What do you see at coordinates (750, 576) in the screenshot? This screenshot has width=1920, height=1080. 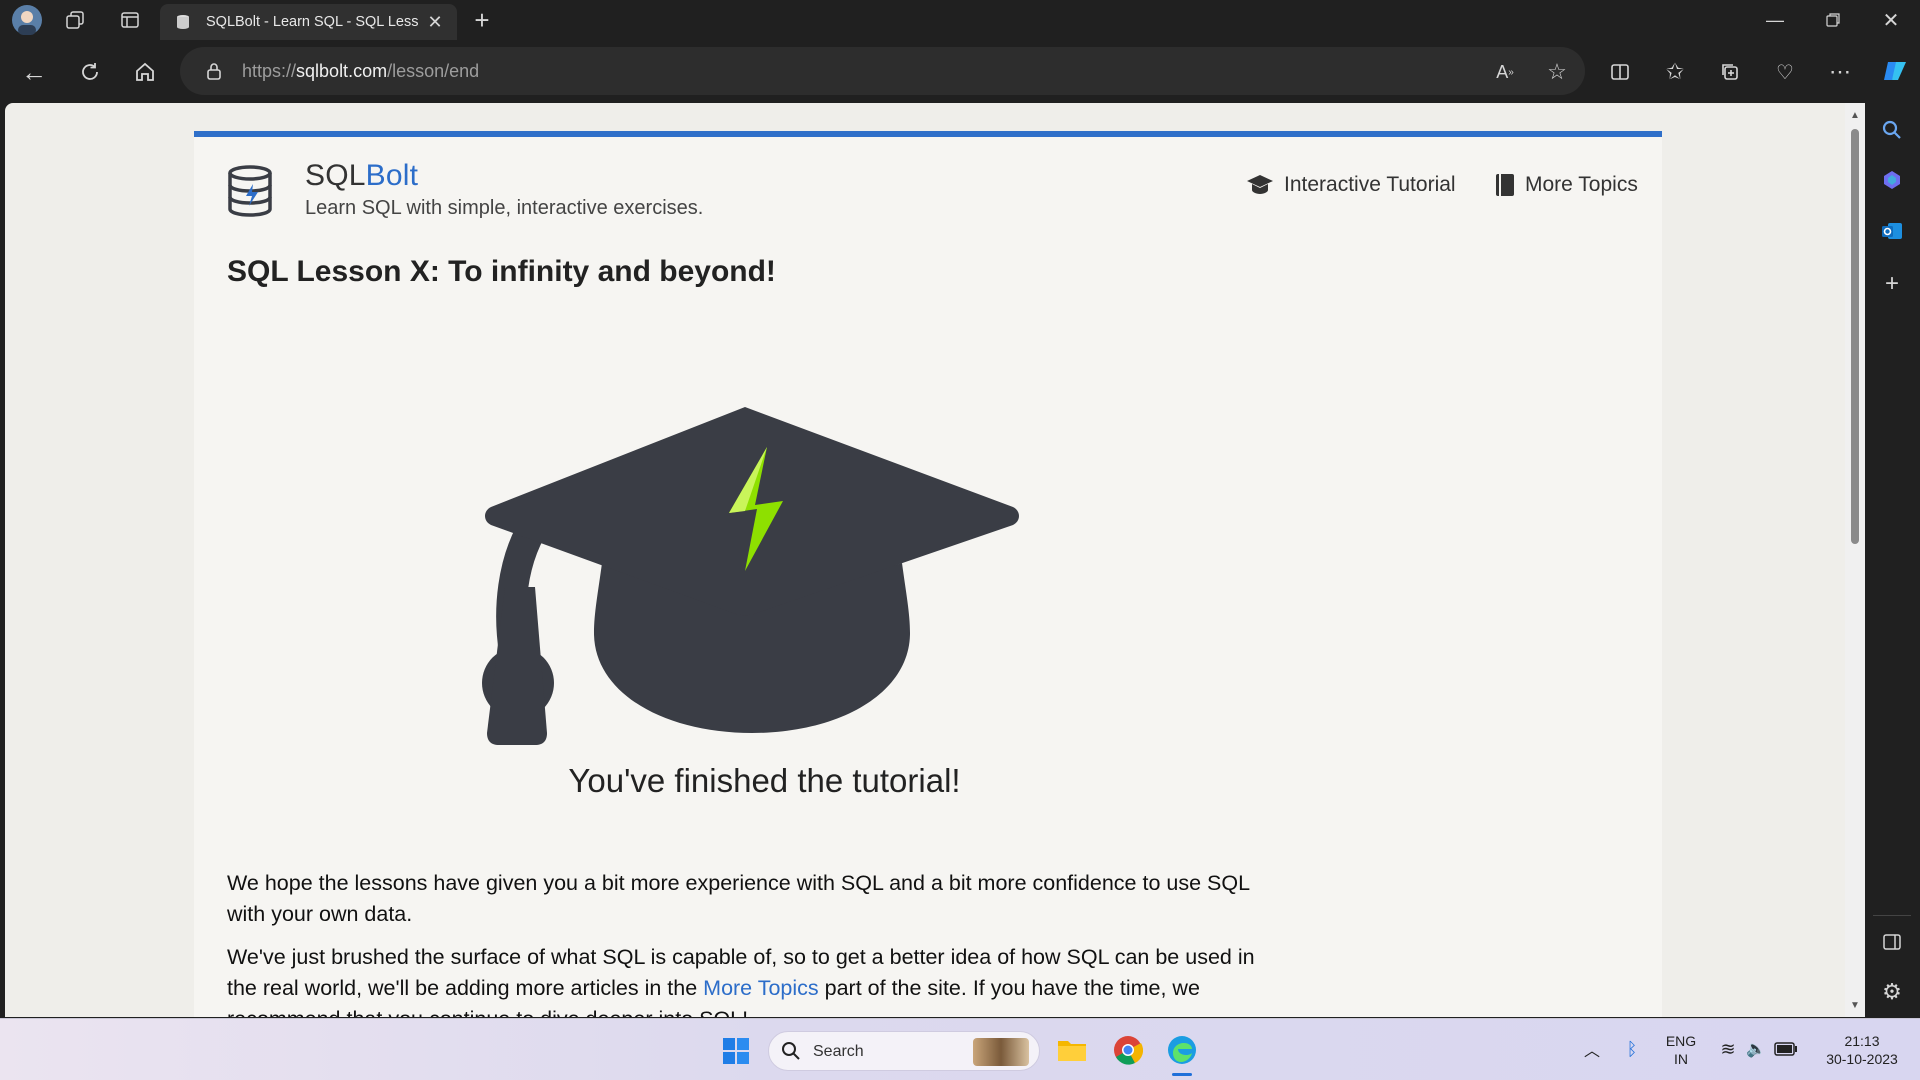 I see `graduation-cap-illustration` at bounding box center [750, 576].